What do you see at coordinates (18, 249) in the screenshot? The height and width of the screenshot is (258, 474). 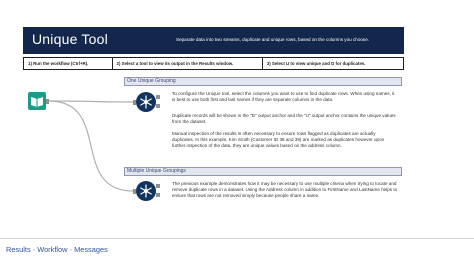 I see `tab-results: Results` at bounding box center [18, 249].